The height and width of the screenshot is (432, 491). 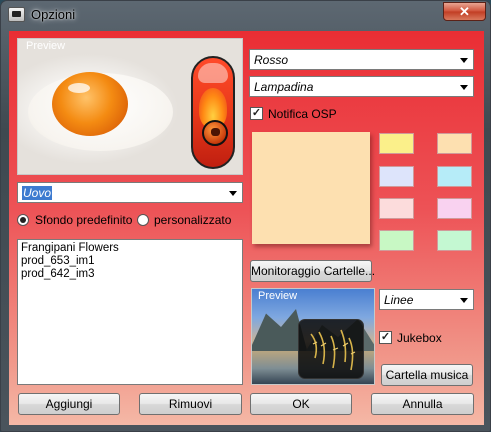 What do you see at coordinates (37, 193) in the screenshot?
I see `theme-select-value: Uovo` at bounding box center [37, 193].